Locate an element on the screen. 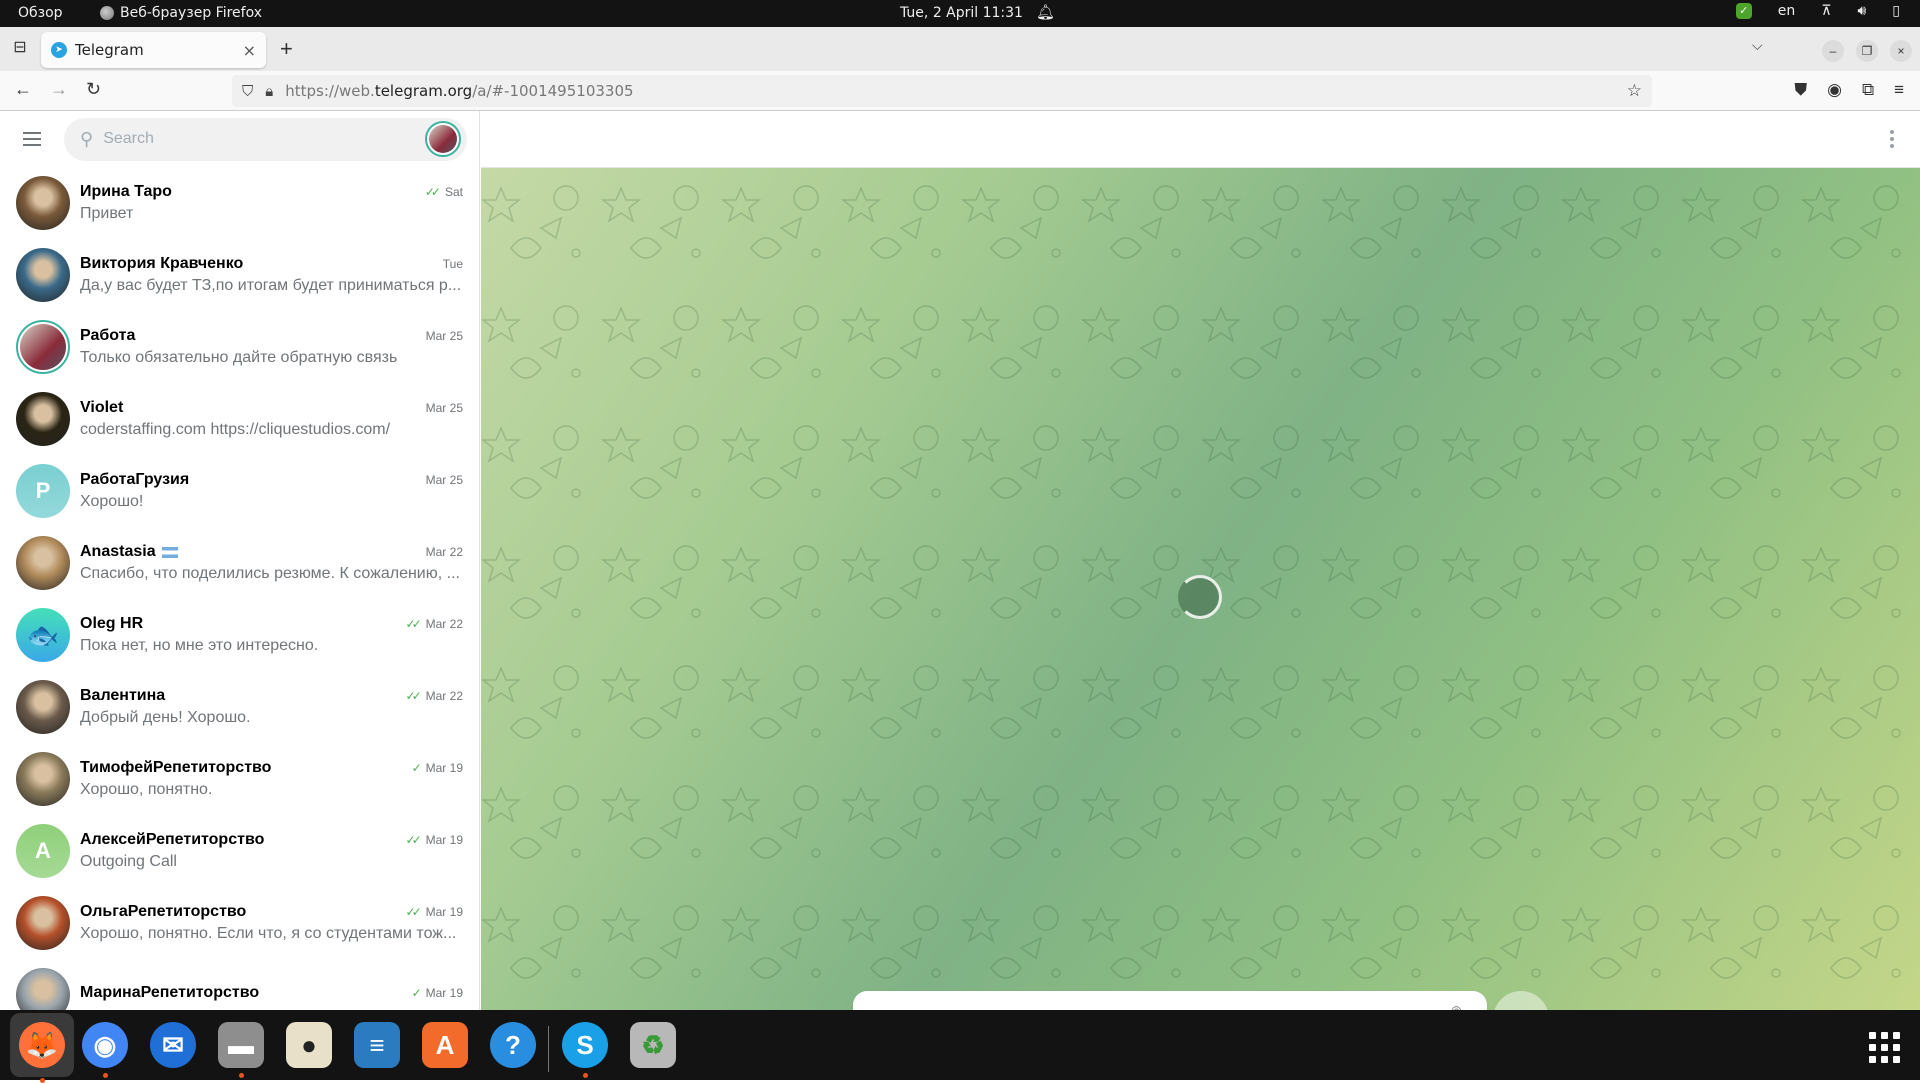 This screenshot has height=1083, width=1920. dock-app-help: ? is located at coordinates (513, 1045).